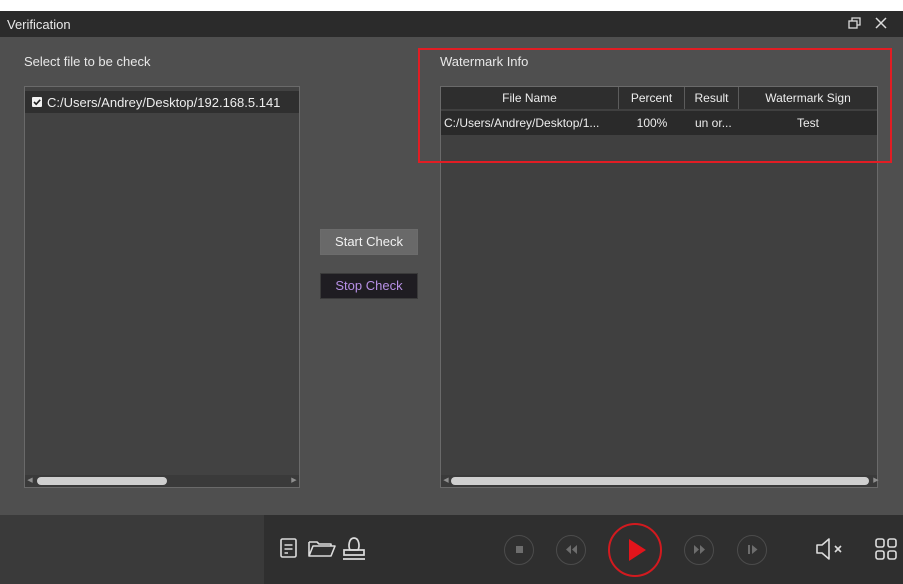  Describe the element at coordinates (752, 550) in the screenshot. I see `step-forward-icon` at that location.